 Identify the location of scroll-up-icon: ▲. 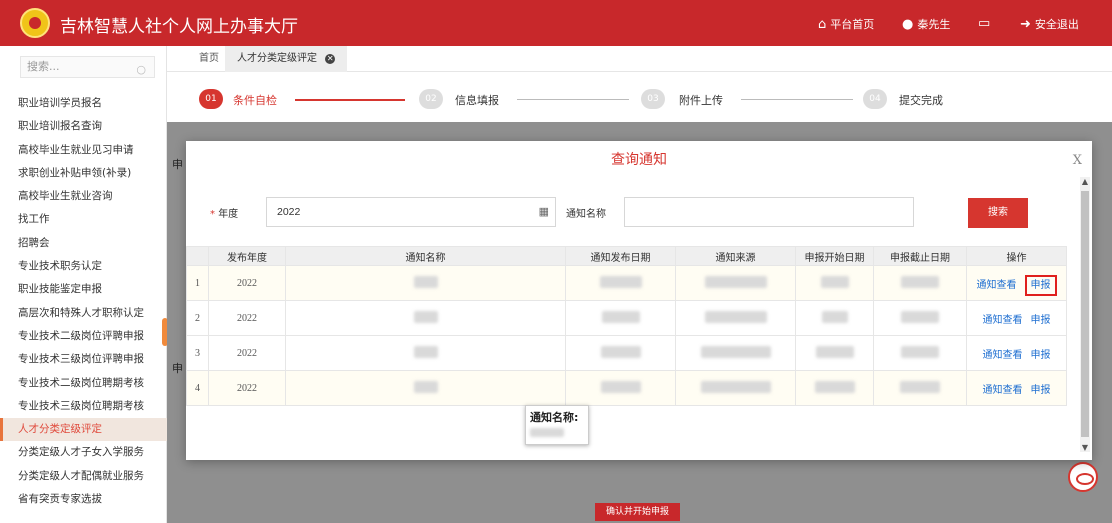
(1085, 181).